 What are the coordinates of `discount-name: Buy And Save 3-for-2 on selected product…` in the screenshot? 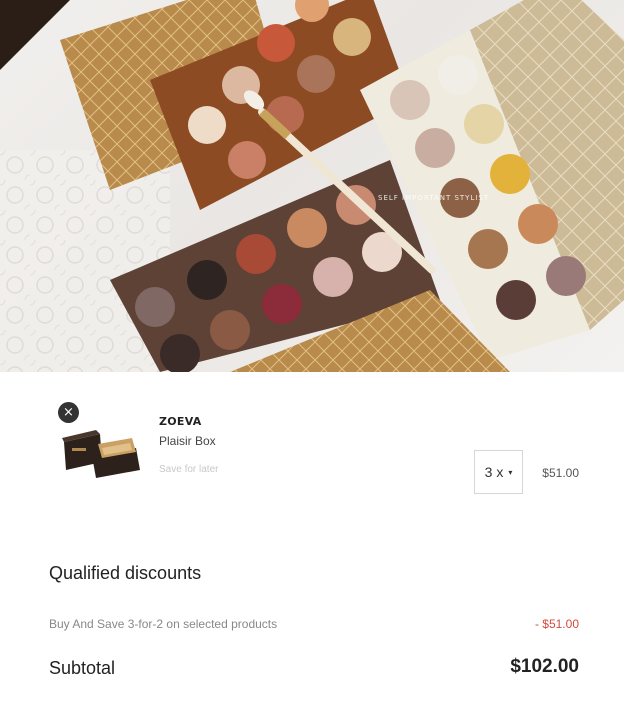 It's located at (163, 624).